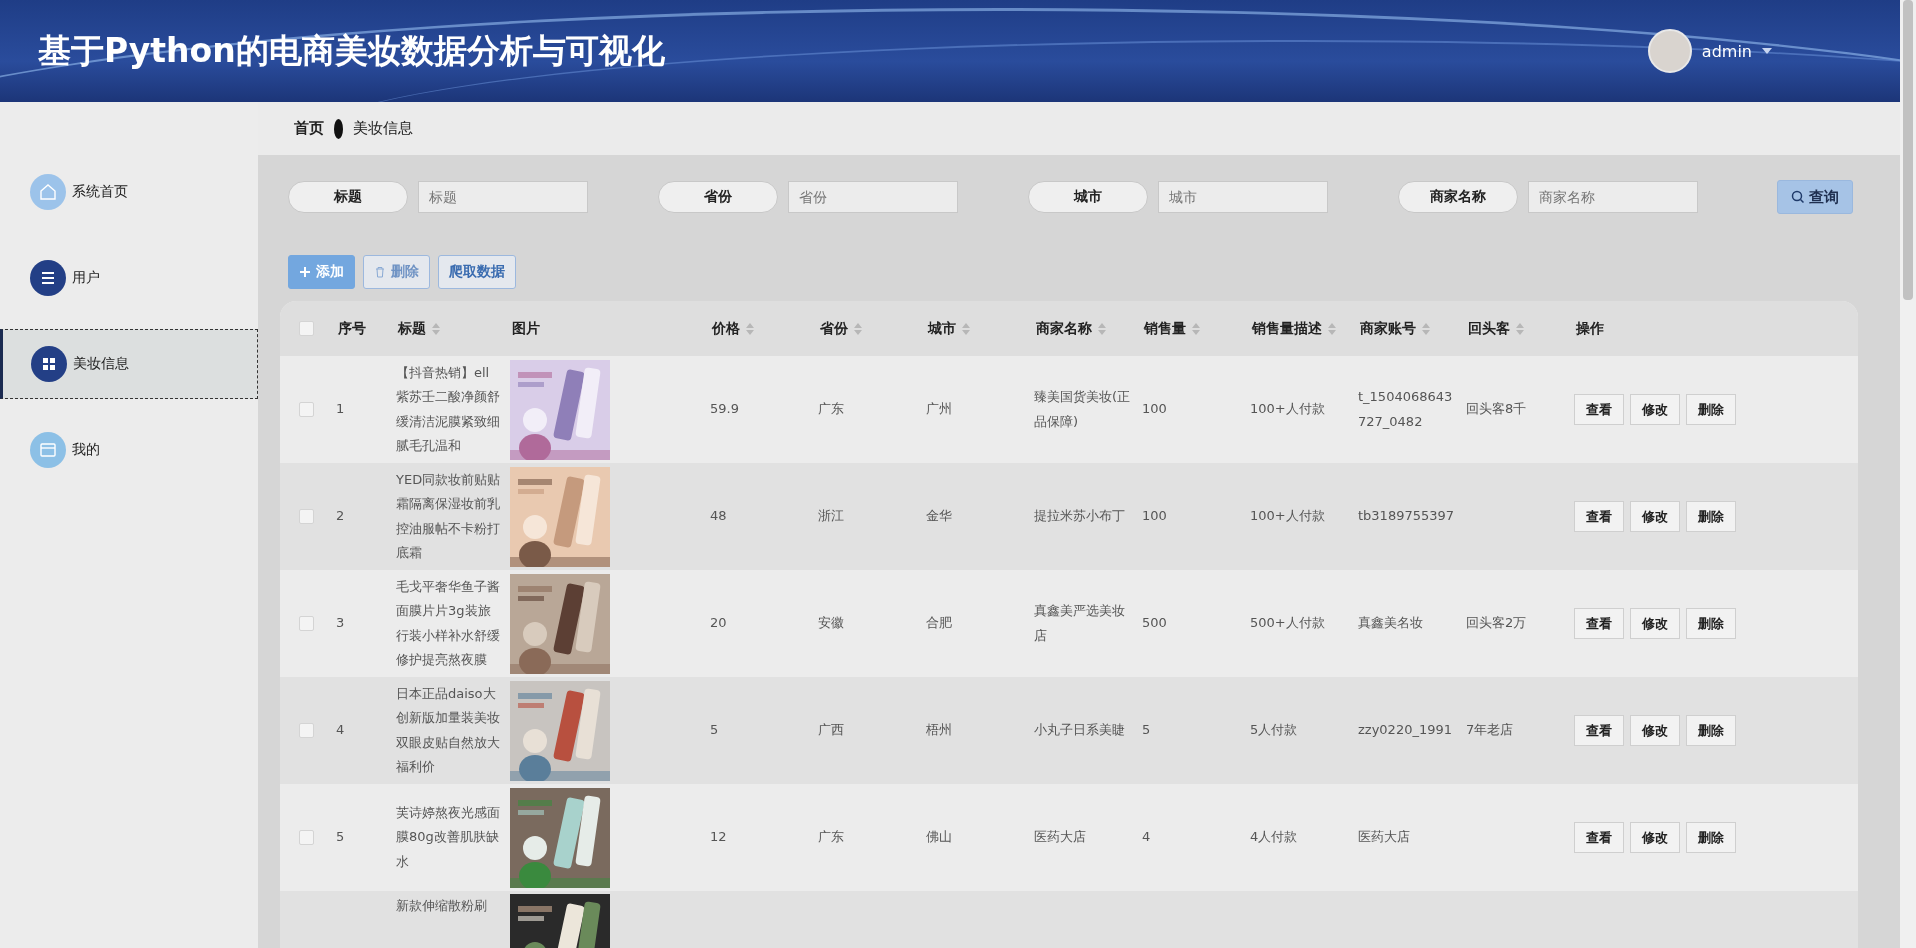 The image size is (1916, 948). I want to click on breadcrumb-link: 首页, so click(309, 128).